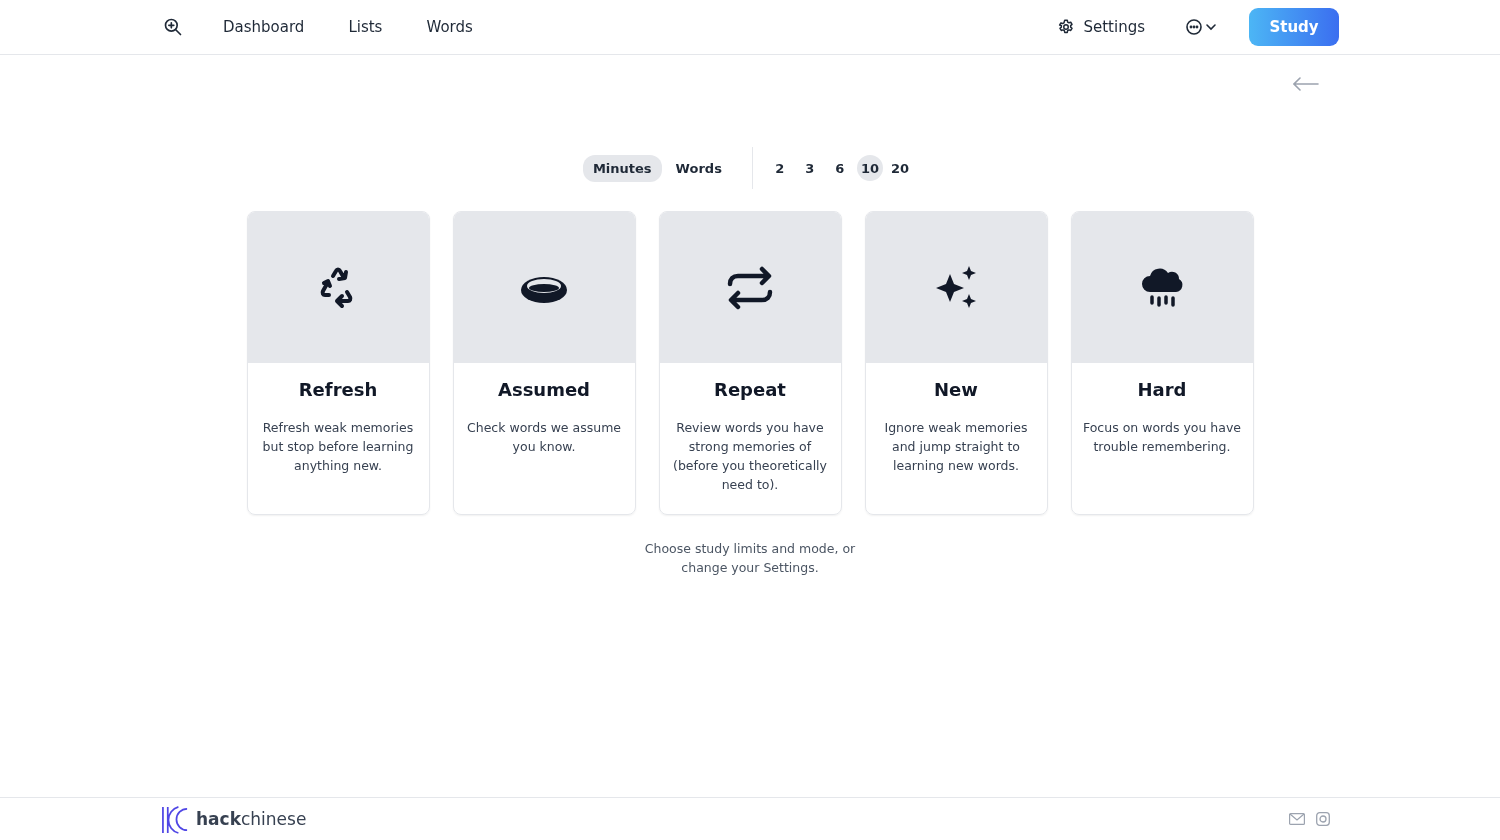  I want to click on settings-icon, so click(1066, 27).